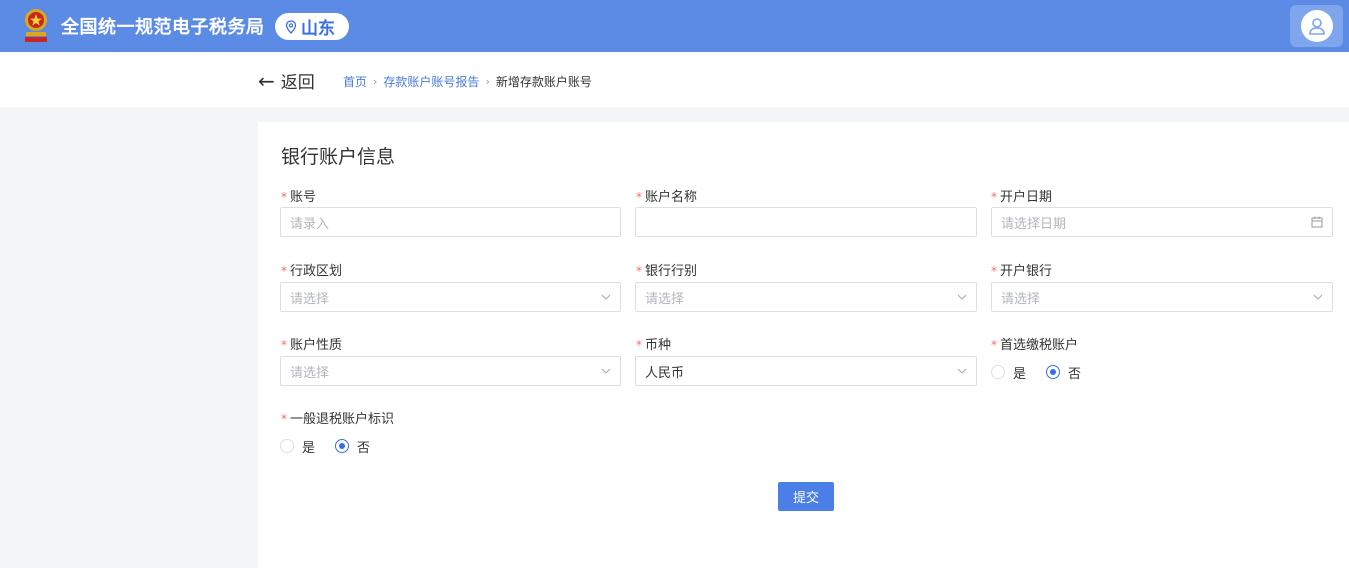 Image resolution: width=1349 pixels, height=568 pixels. I want to click on open-date-label: * 开户日期, so click(1022, 197).